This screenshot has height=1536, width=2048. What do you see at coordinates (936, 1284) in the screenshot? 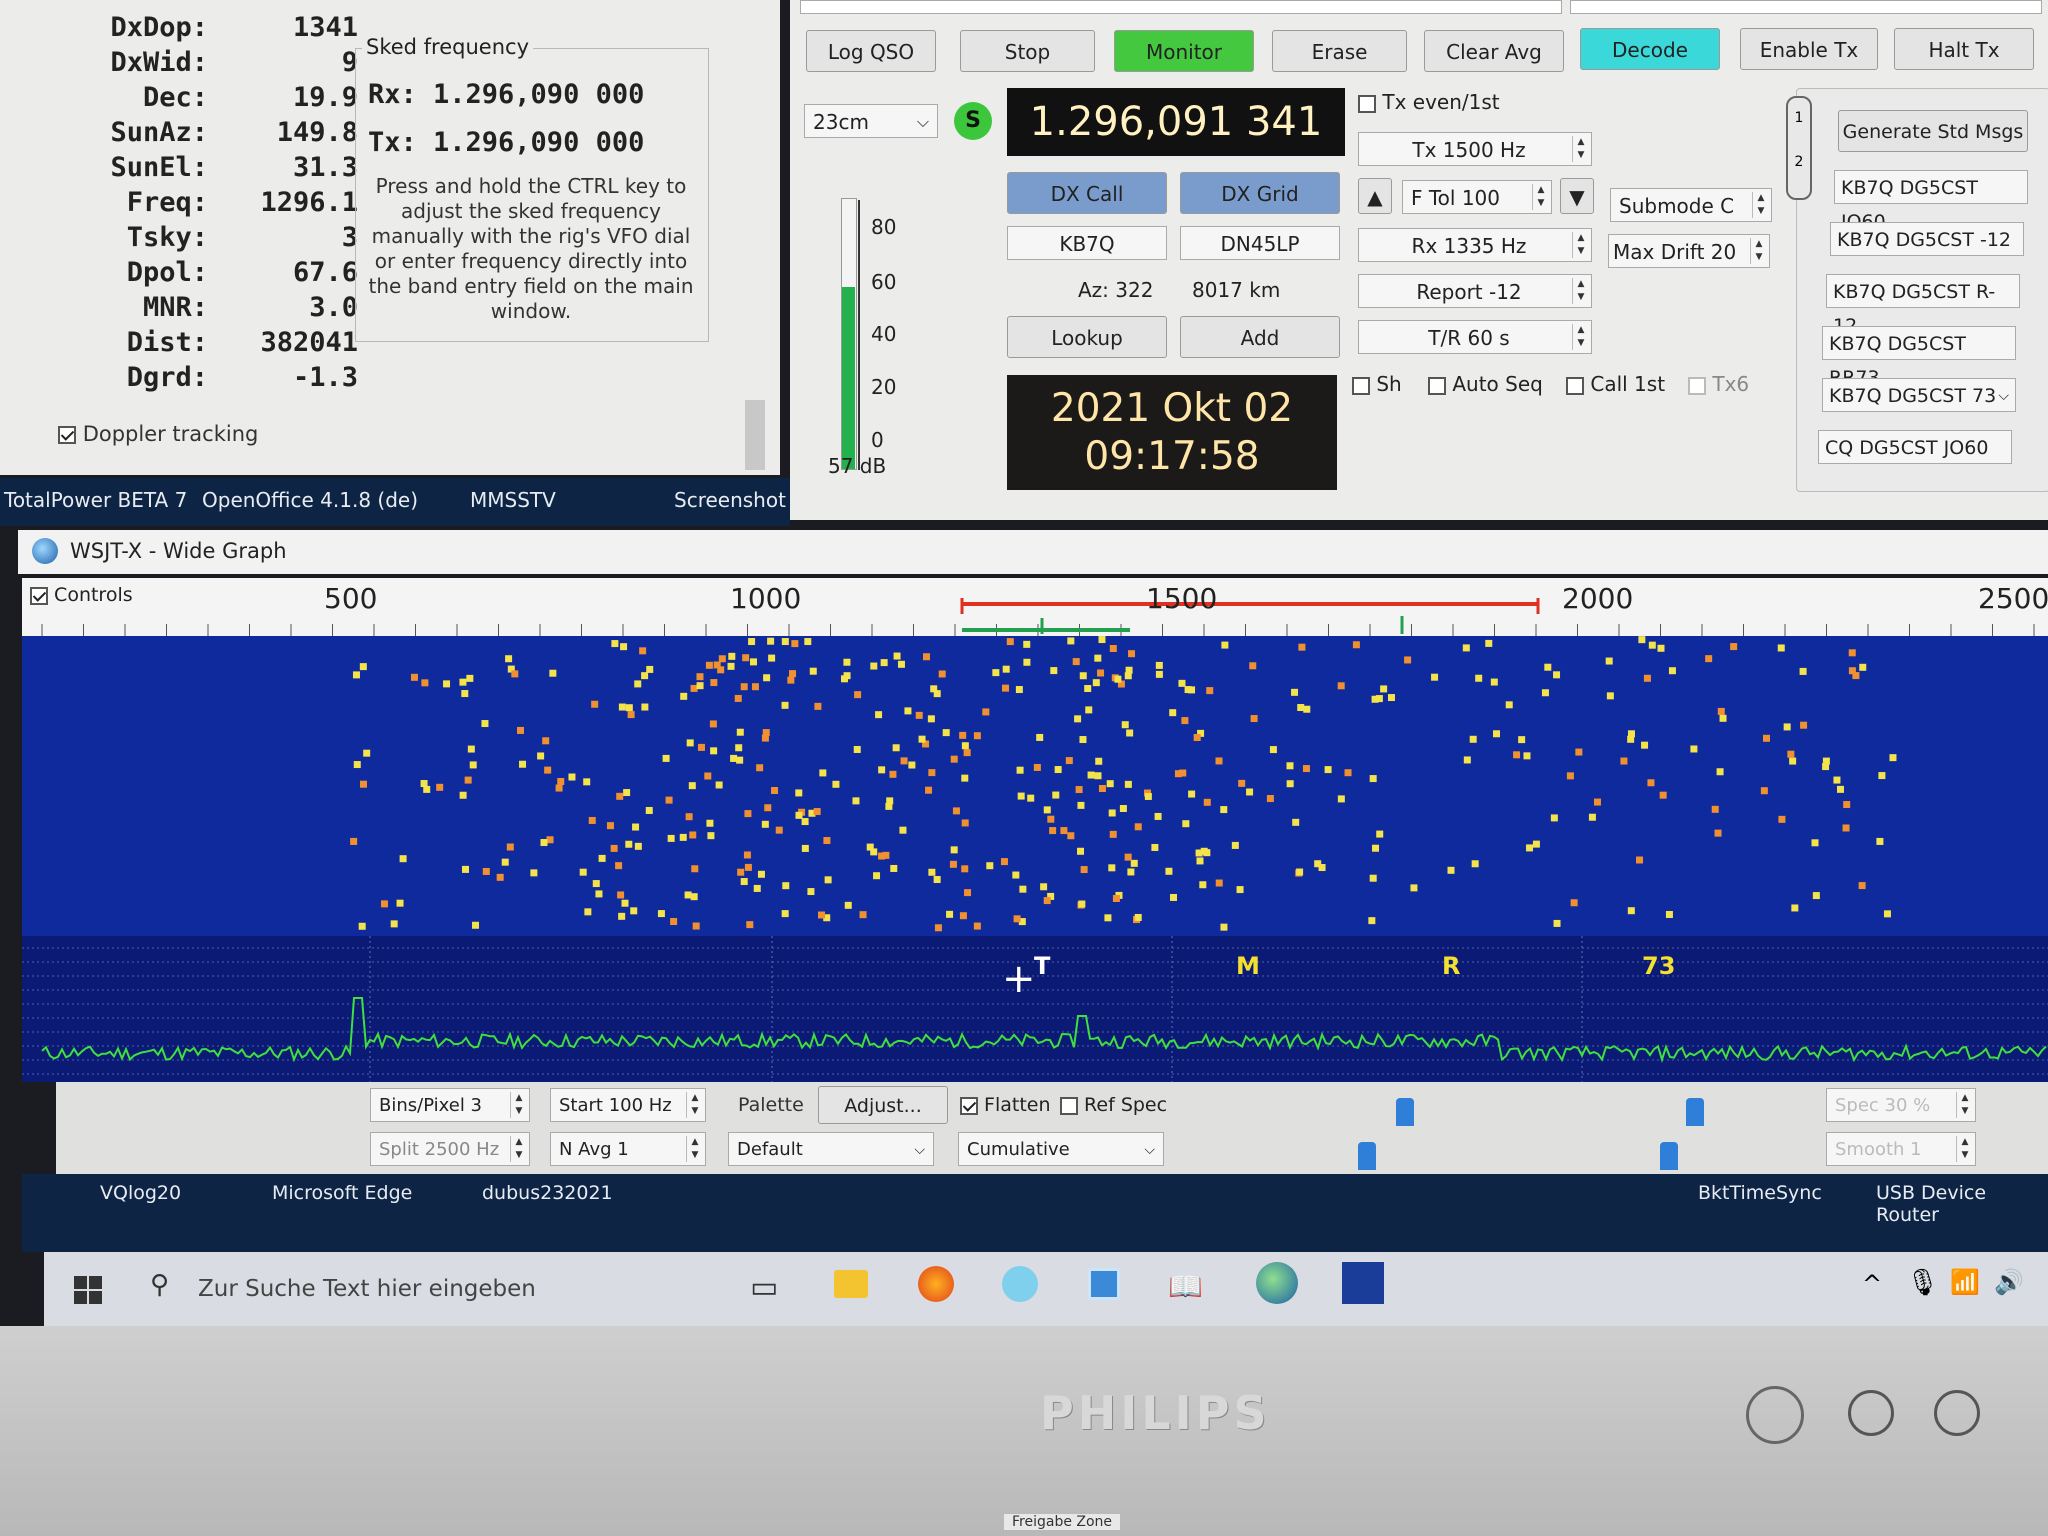
I see `firefox-icon` at bounding box center [936, 1284].